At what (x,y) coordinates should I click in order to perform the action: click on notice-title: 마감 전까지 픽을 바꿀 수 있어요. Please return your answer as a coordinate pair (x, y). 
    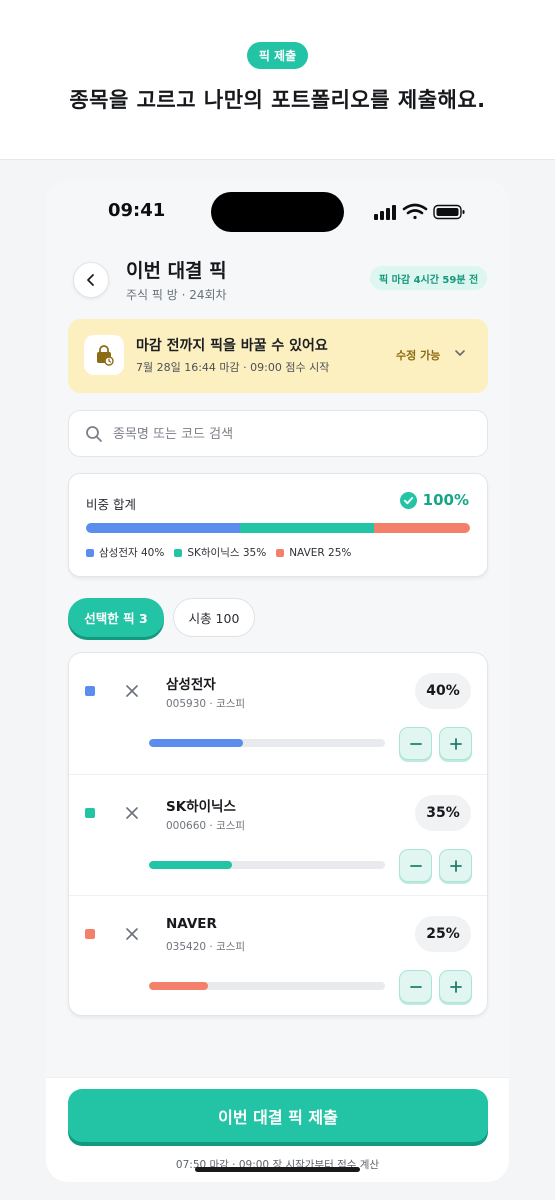
    Looking at the image, I should click on (232, 346).